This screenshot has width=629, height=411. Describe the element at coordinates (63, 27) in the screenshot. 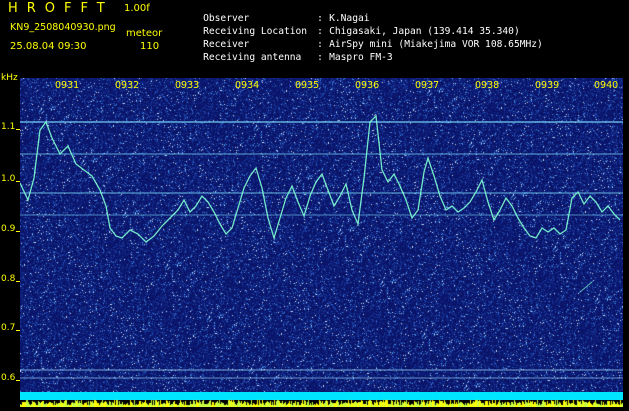

I see `filename-label: KN9_2508040930.png` at that location.